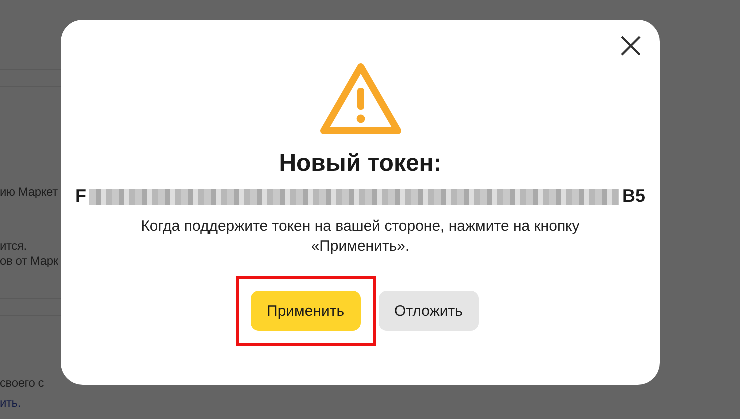  What do you see at coordinates (634, 196) in the screenshot?
I see `token-end: B5` at bounding box center [634, 196].